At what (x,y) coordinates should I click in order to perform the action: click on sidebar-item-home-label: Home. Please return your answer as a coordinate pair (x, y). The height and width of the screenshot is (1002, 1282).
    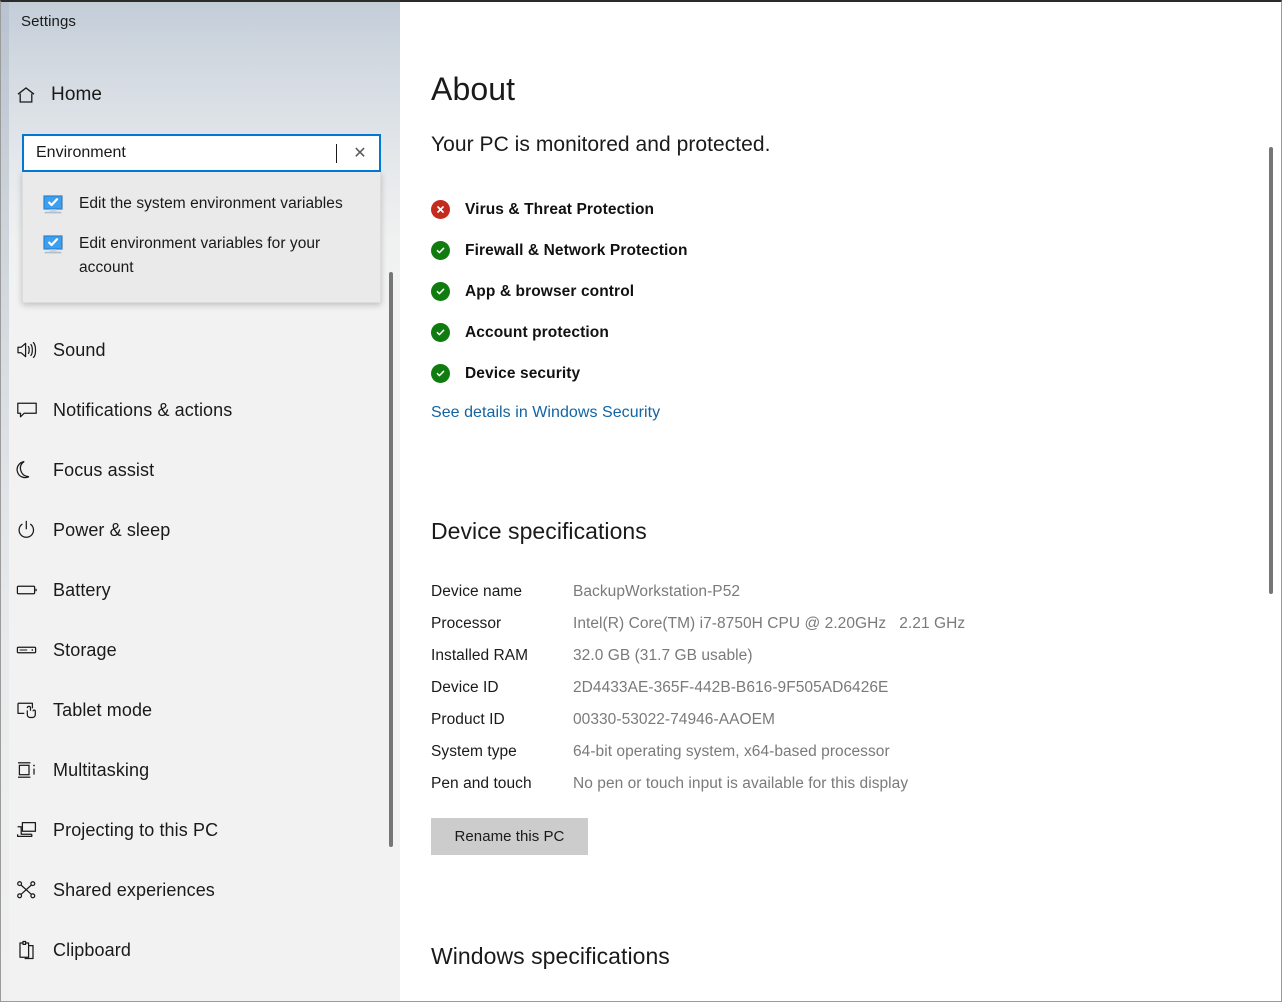
    Looking at the image, I should click on (77, 94).